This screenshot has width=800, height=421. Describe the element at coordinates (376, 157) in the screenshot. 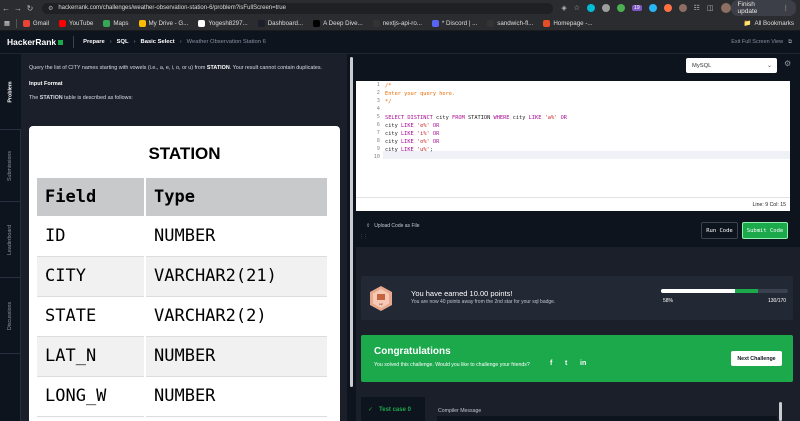

I see `line-number: 10` at that location.